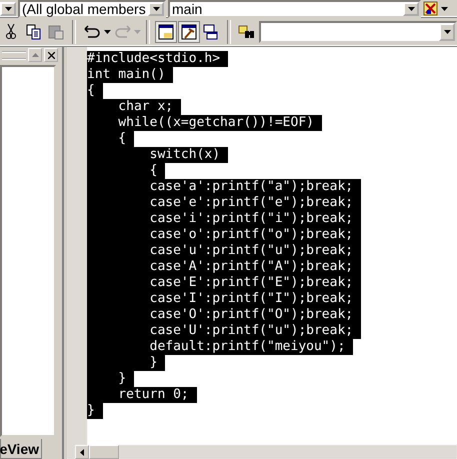  What do you see at coordinates (358, 32) in the screenshot?
I see `find-combo` at bounding box center [358, 32].